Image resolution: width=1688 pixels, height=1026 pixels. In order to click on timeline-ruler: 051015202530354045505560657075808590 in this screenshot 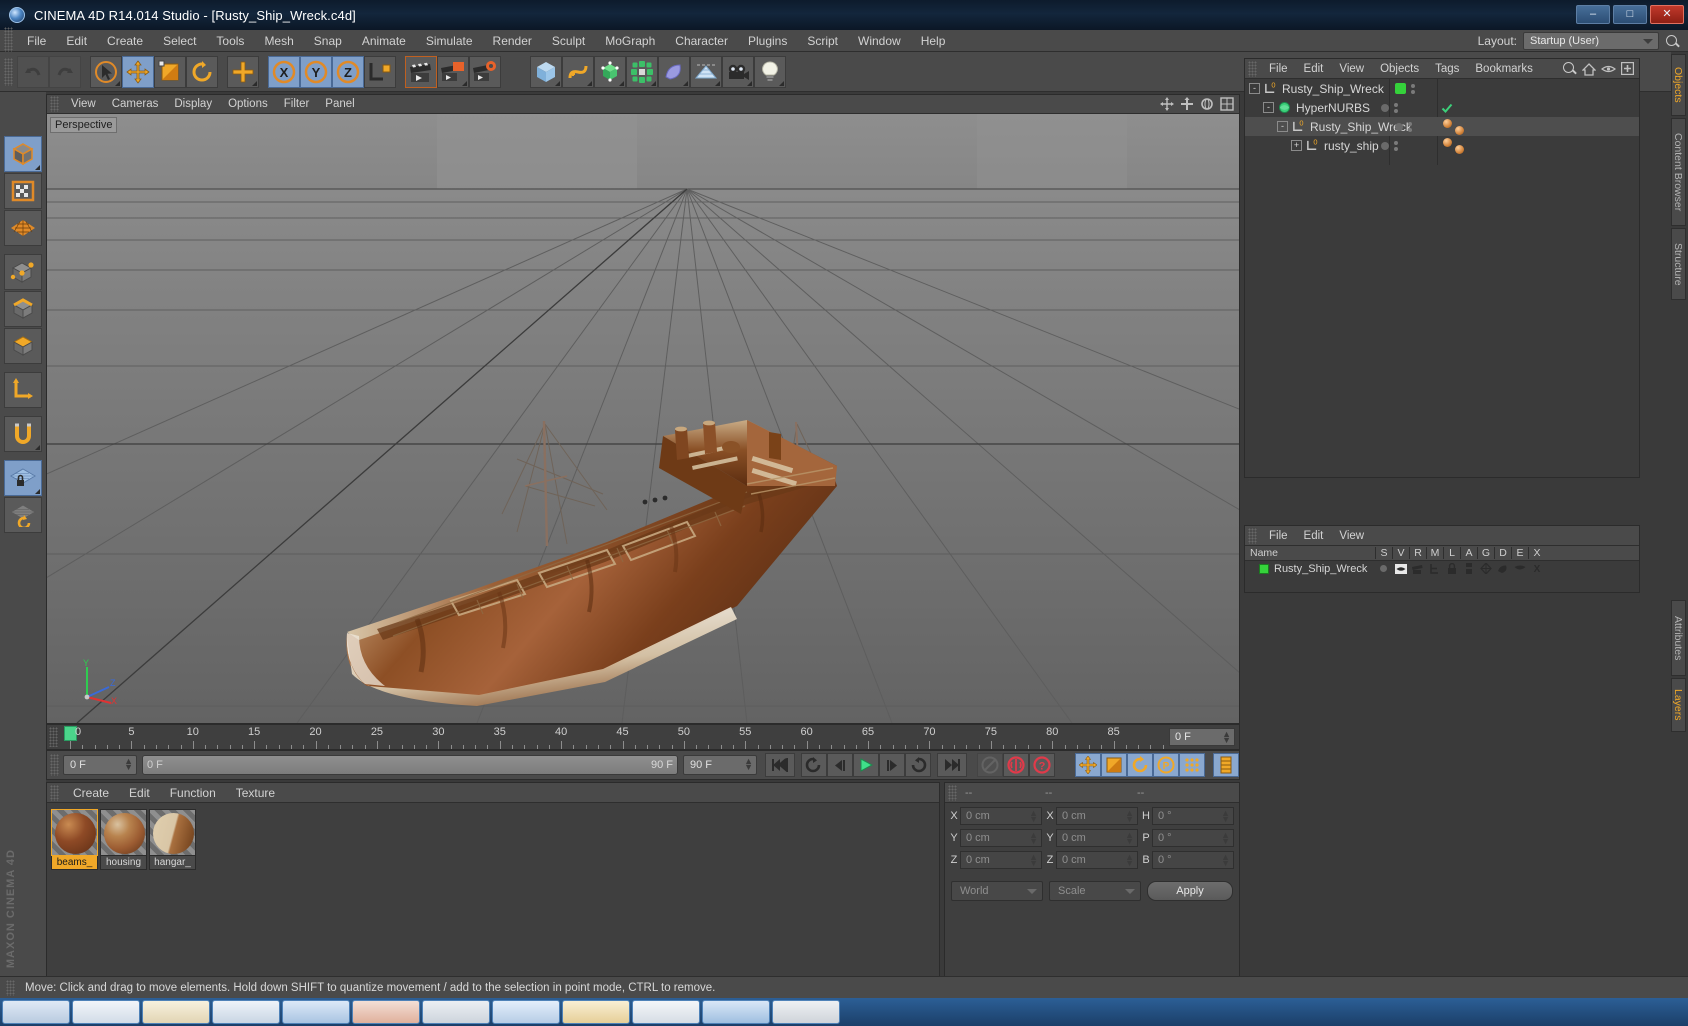, I will do `click(613, 737)`.